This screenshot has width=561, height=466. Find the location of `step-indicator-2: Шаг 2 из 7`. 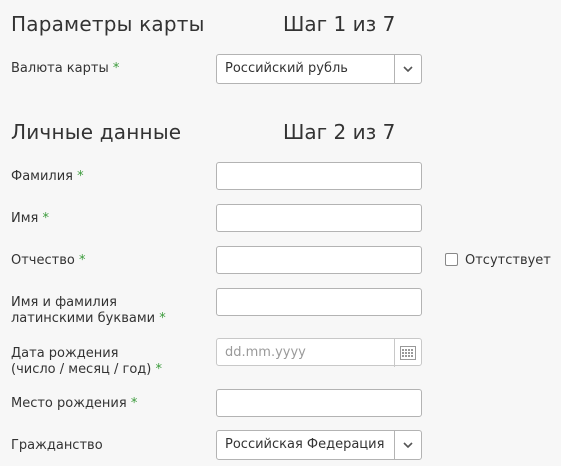

step-indicator-2: Шаг 2 из 7 is located at coordinates (339, 132).